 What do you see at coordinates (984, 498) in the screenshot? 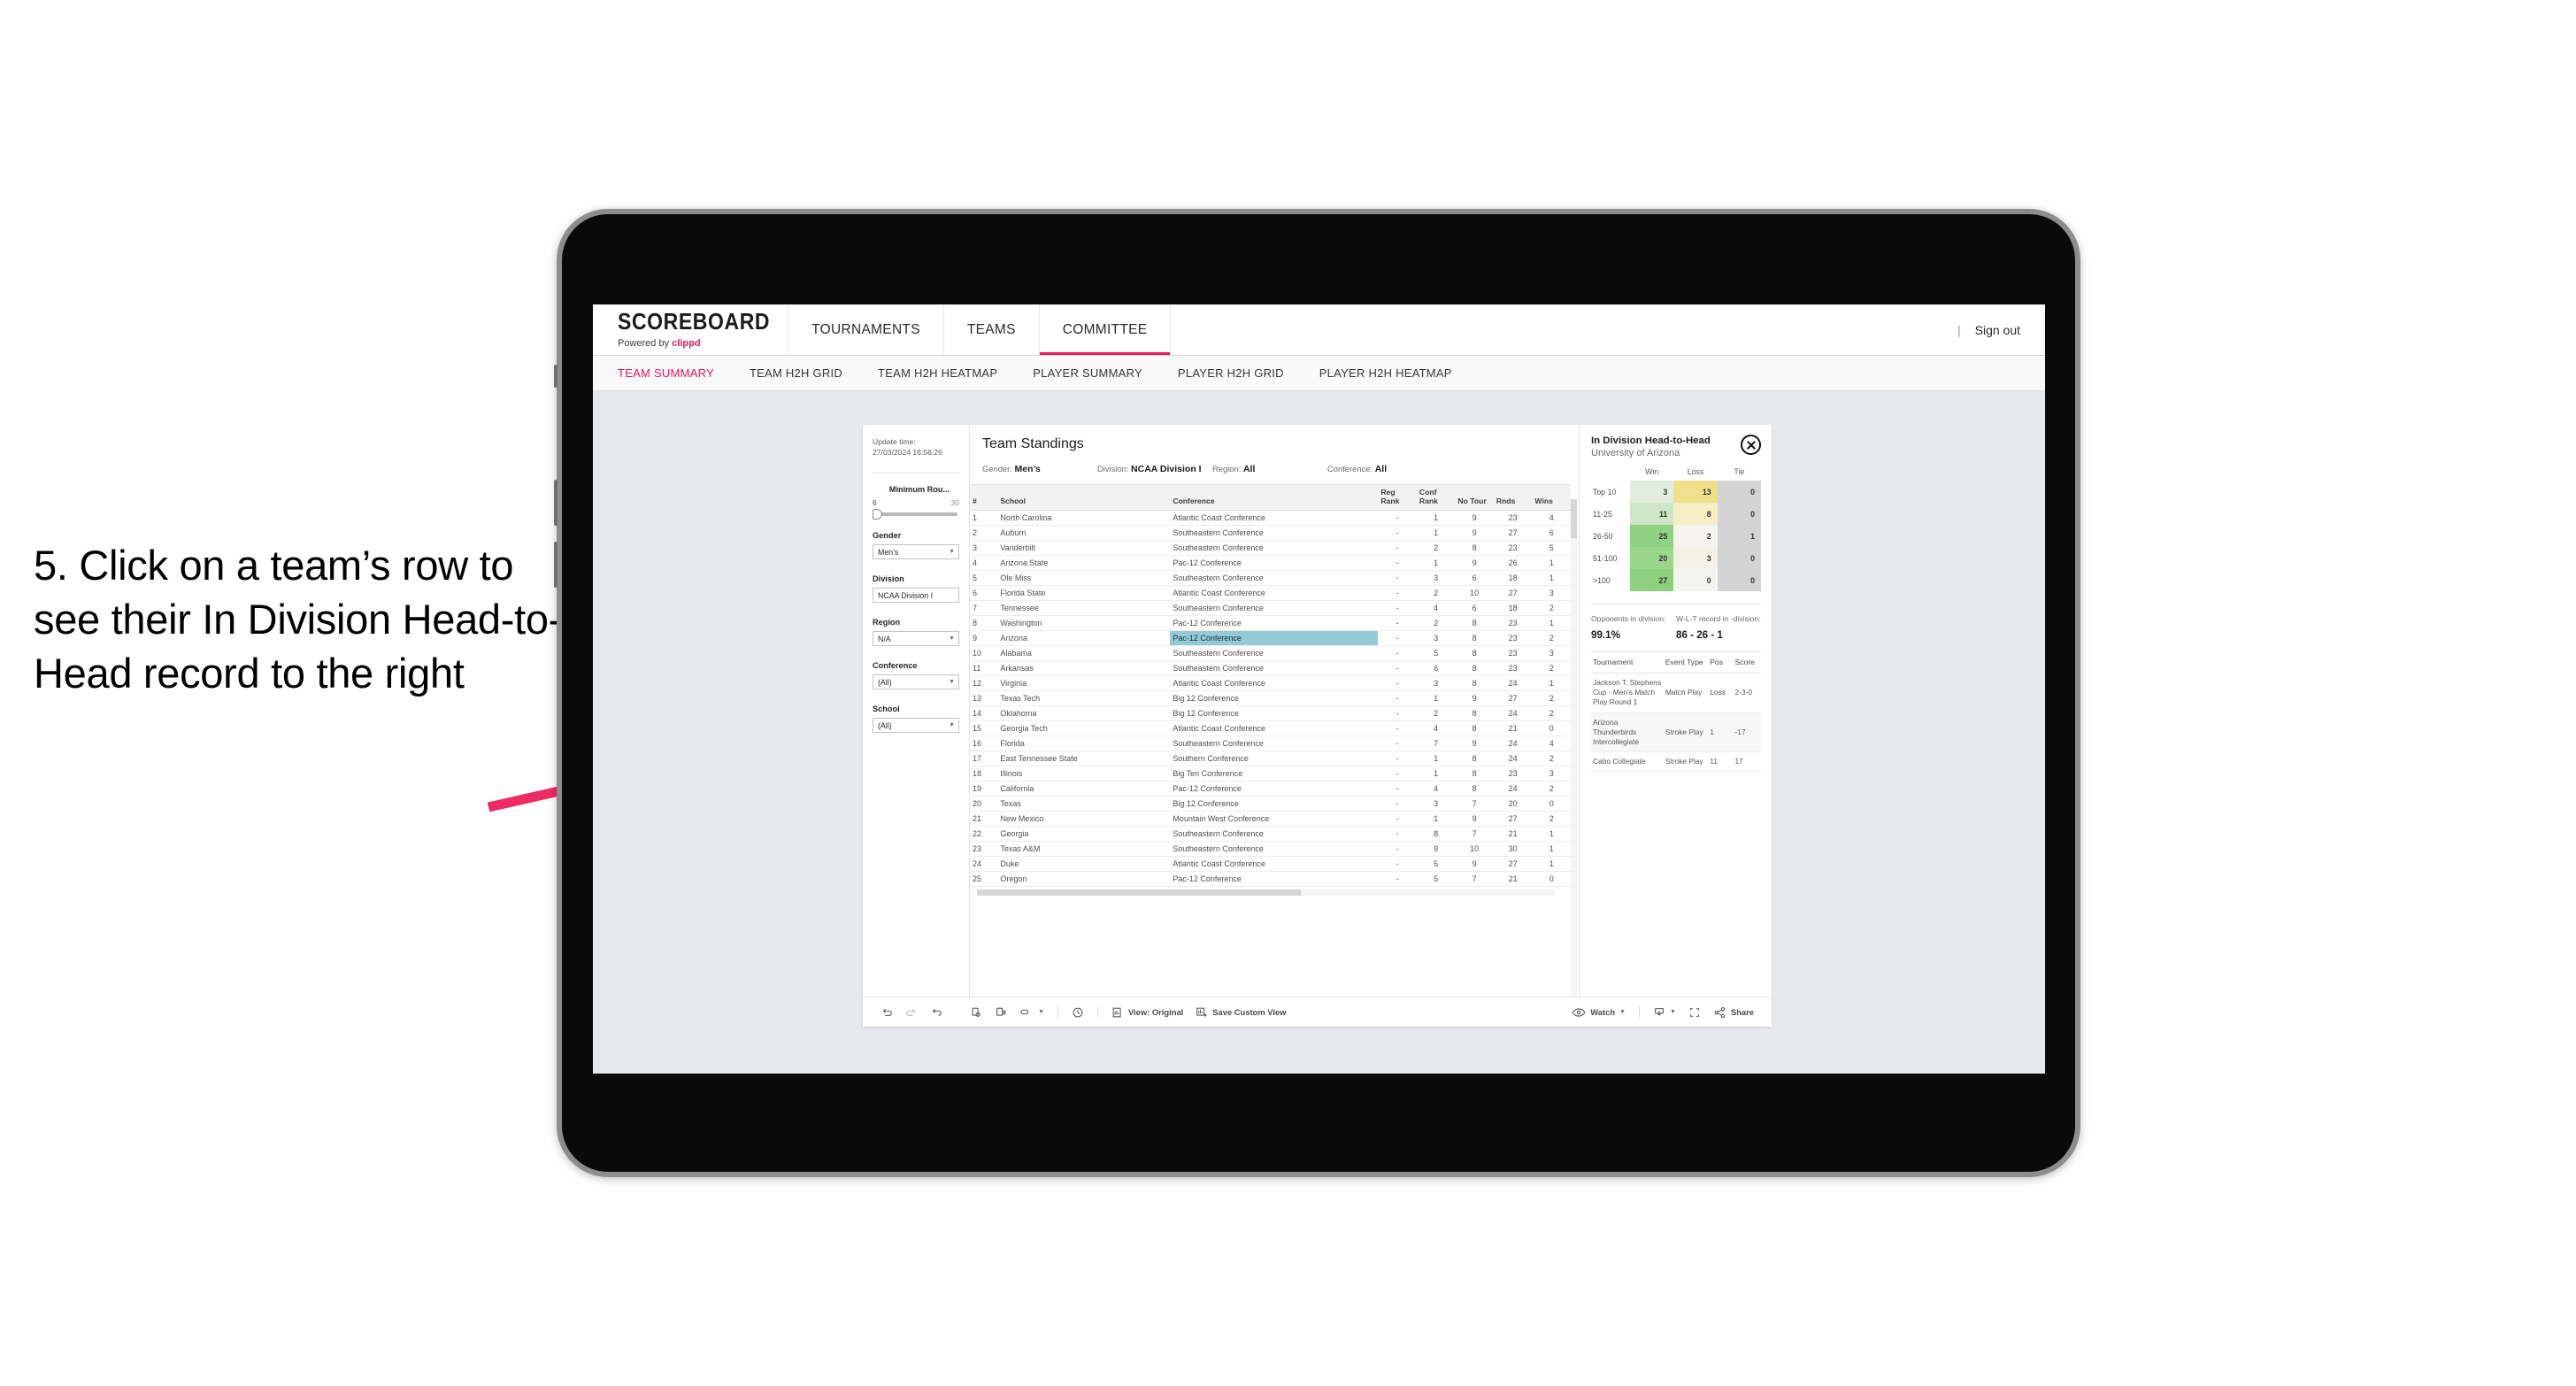
I see `col-rank: #` at bounding box center [984, 498].